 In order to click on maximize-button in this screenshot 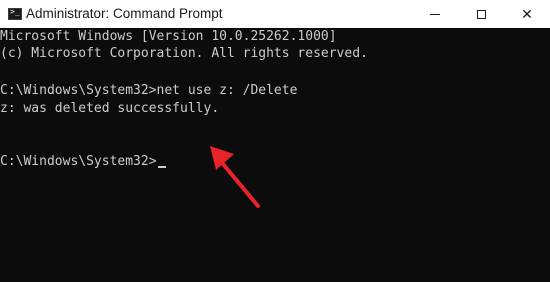, I will do `click(481, 14)`.